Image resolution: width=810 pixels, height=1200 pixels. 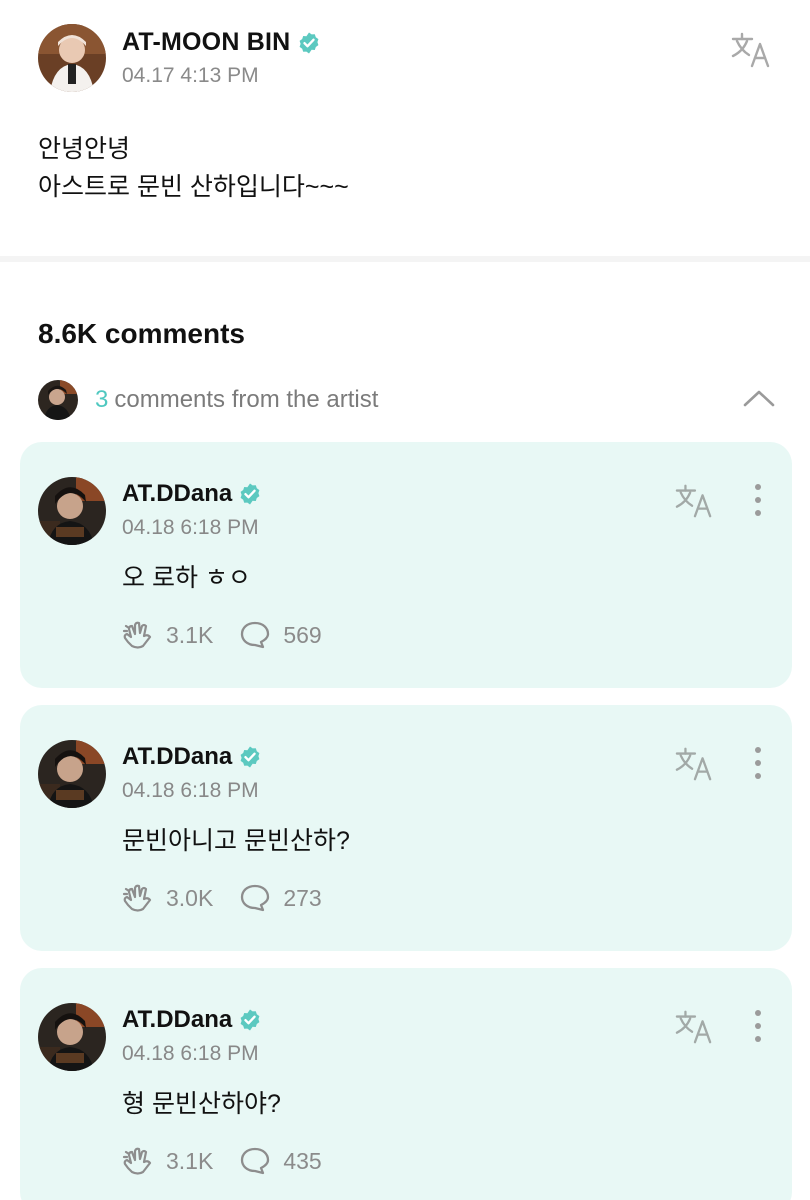 I want to click on post-author-avatar, so click(x=72, y=58).